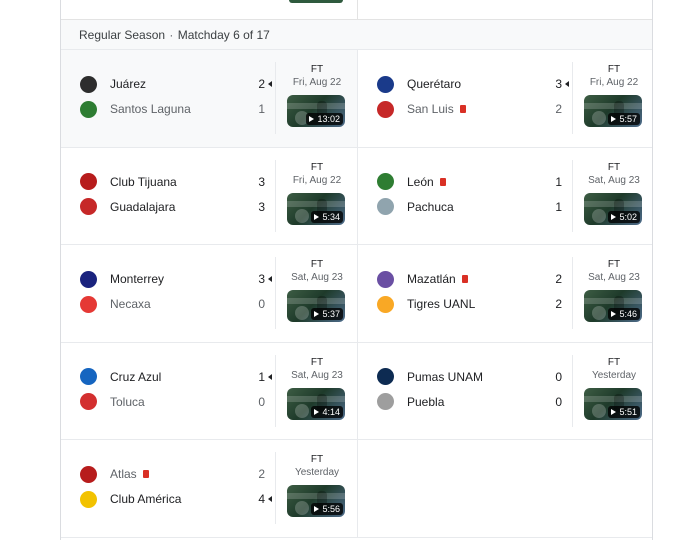 This screenshot has height=540, width=699. Describe the element at coordinates (316, 111) in the screenshot. I see `highlights-video-thumbnail: 13:02` at that location.